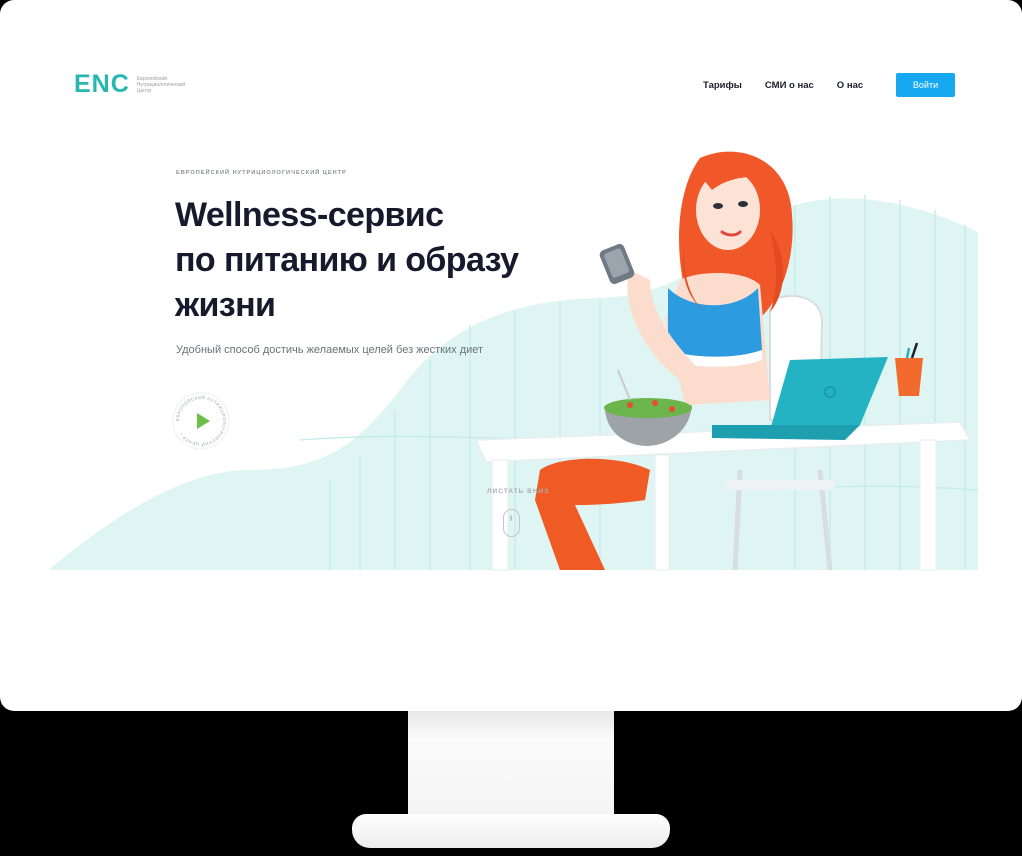 Image resolution: width=1022 pixels, height=856 pixels. I want to click on monitor-stand, so click(511, 766).